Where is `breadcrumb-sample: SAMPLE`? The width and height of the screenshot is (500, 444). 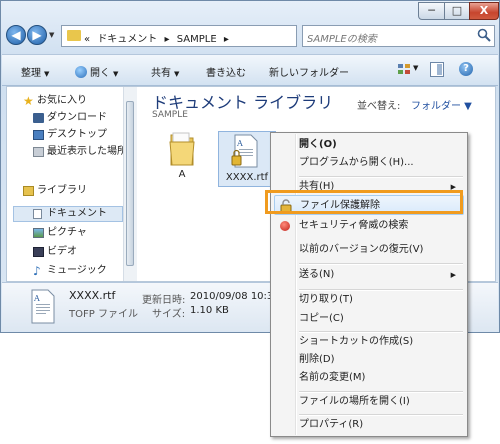
breadcrumb-sample: SAMPLE is located at coordinates (197, 39).